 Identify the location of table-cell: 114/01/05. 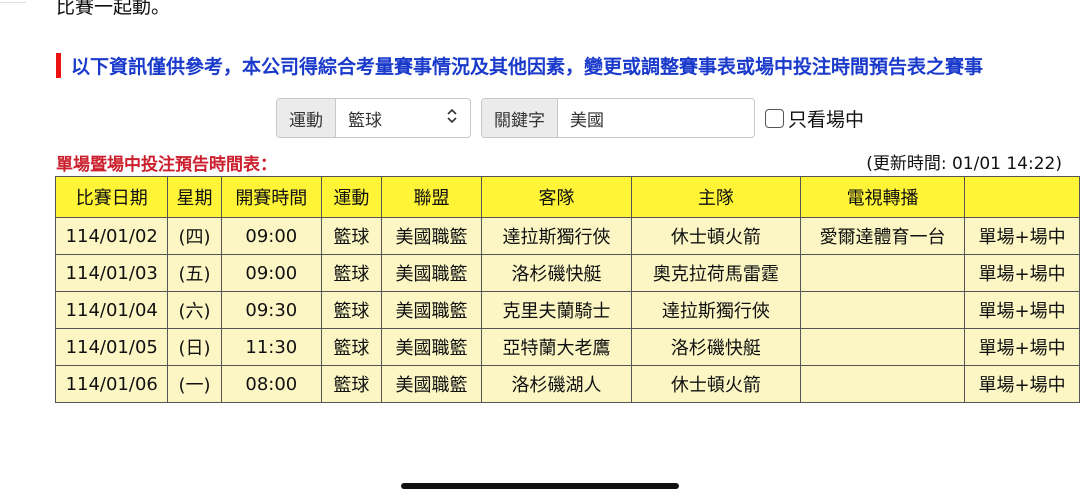
(111, 347).